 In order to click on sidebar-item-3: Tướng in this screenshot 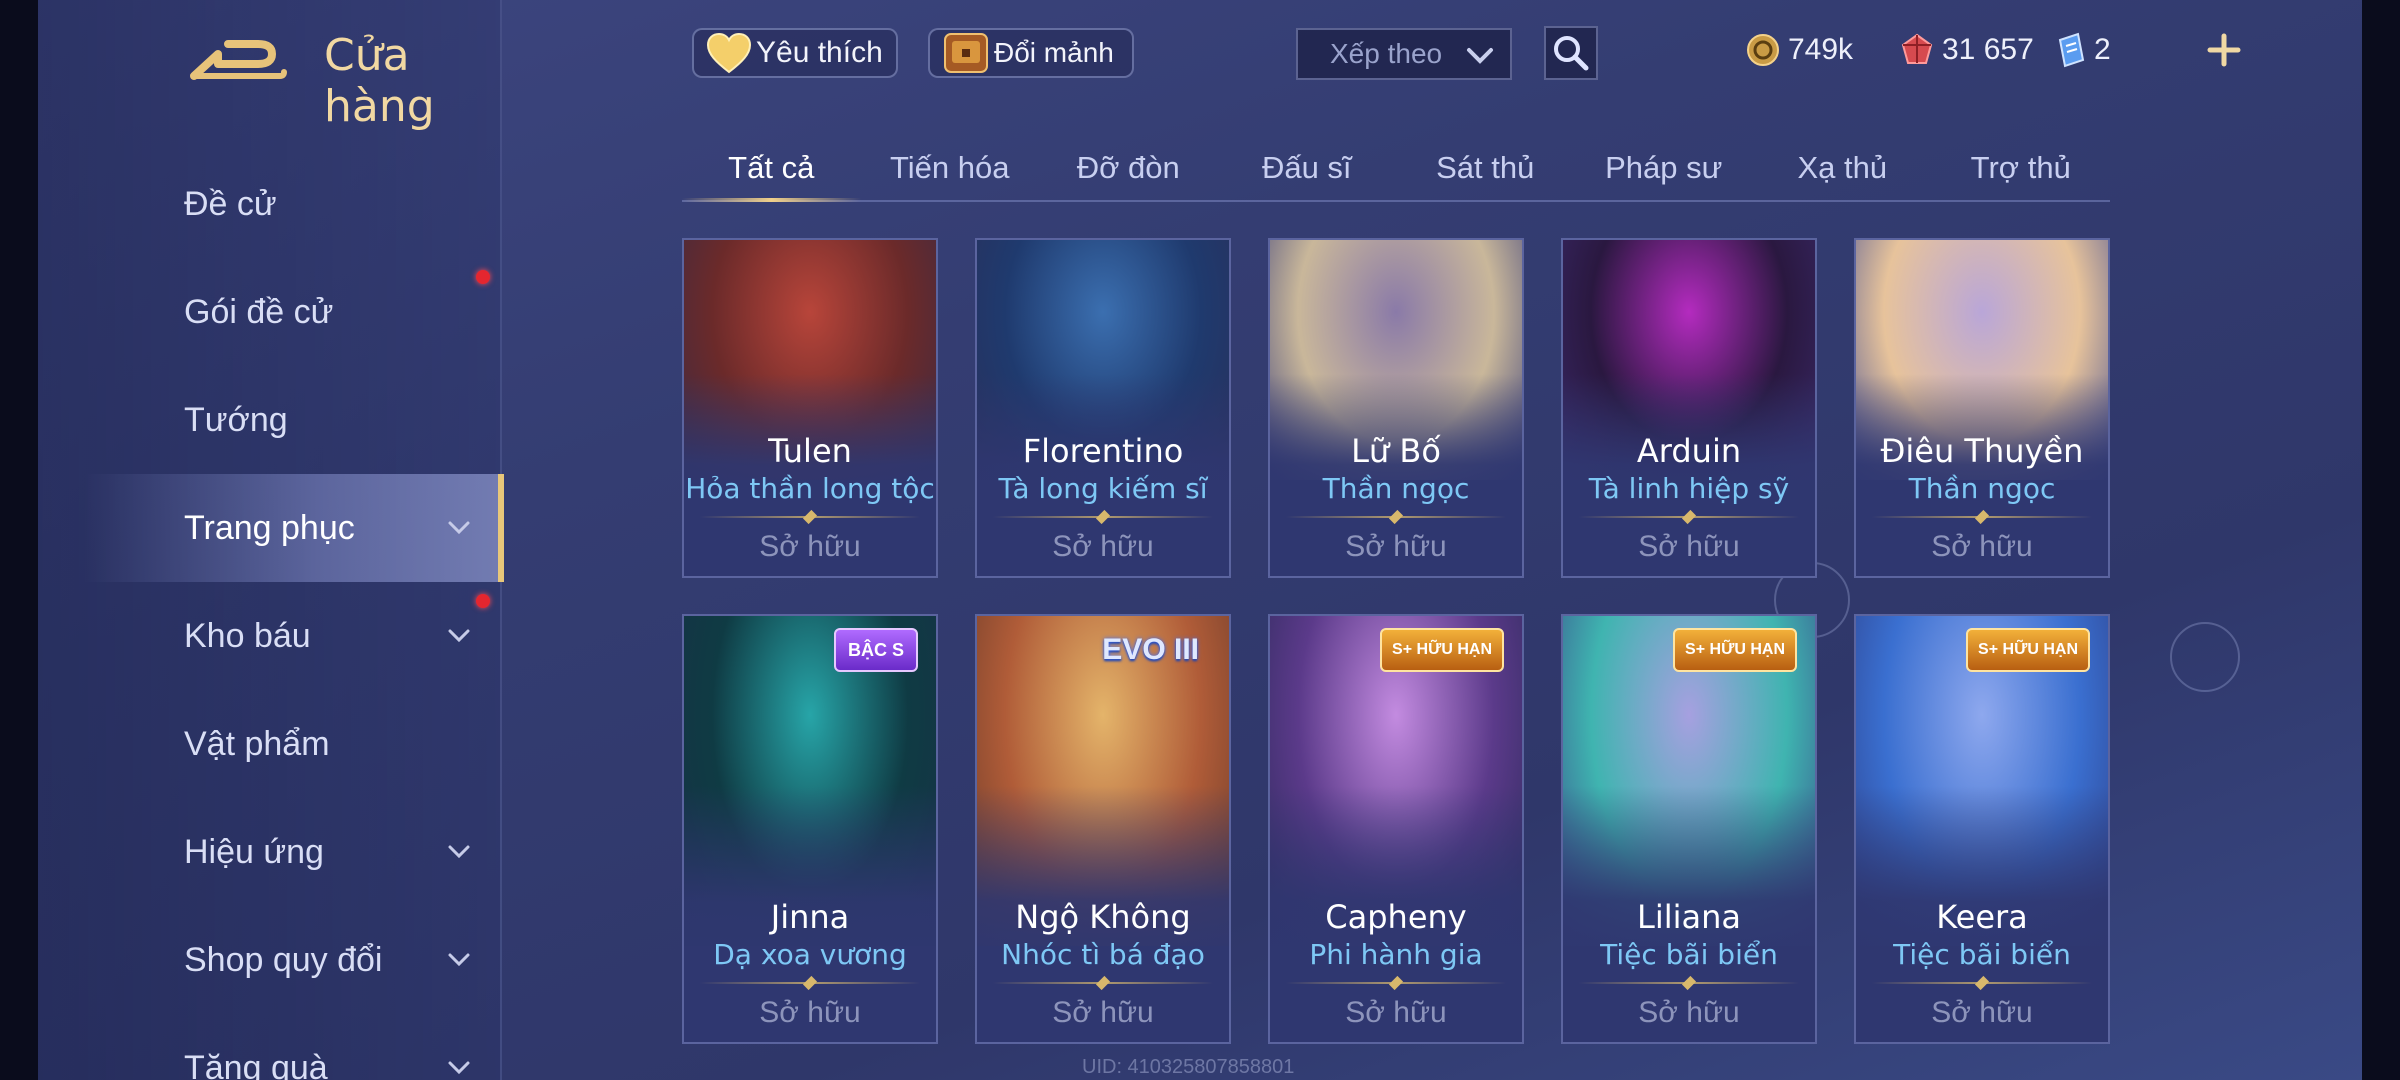, I will do `click(270, 420)`.